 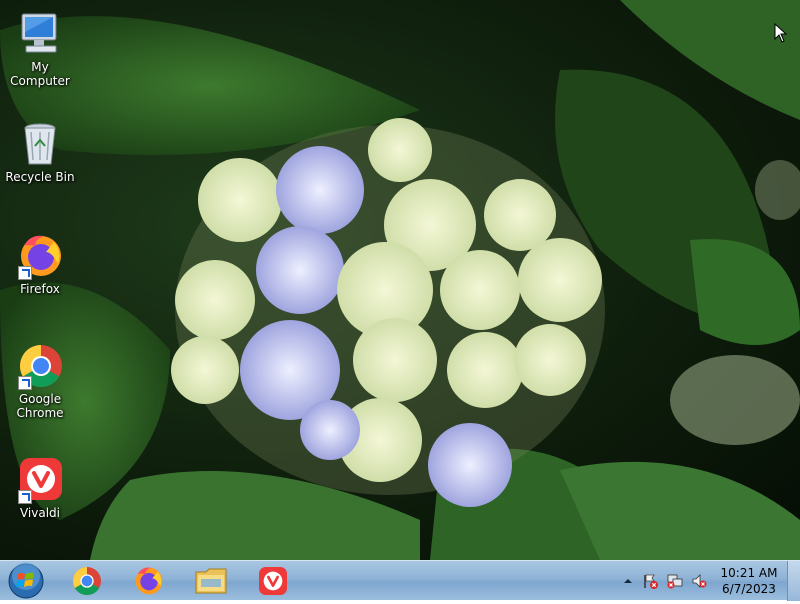 I want to click on desktop-icon-google-chrome: Google Chrome, so click(x=40, y=381).